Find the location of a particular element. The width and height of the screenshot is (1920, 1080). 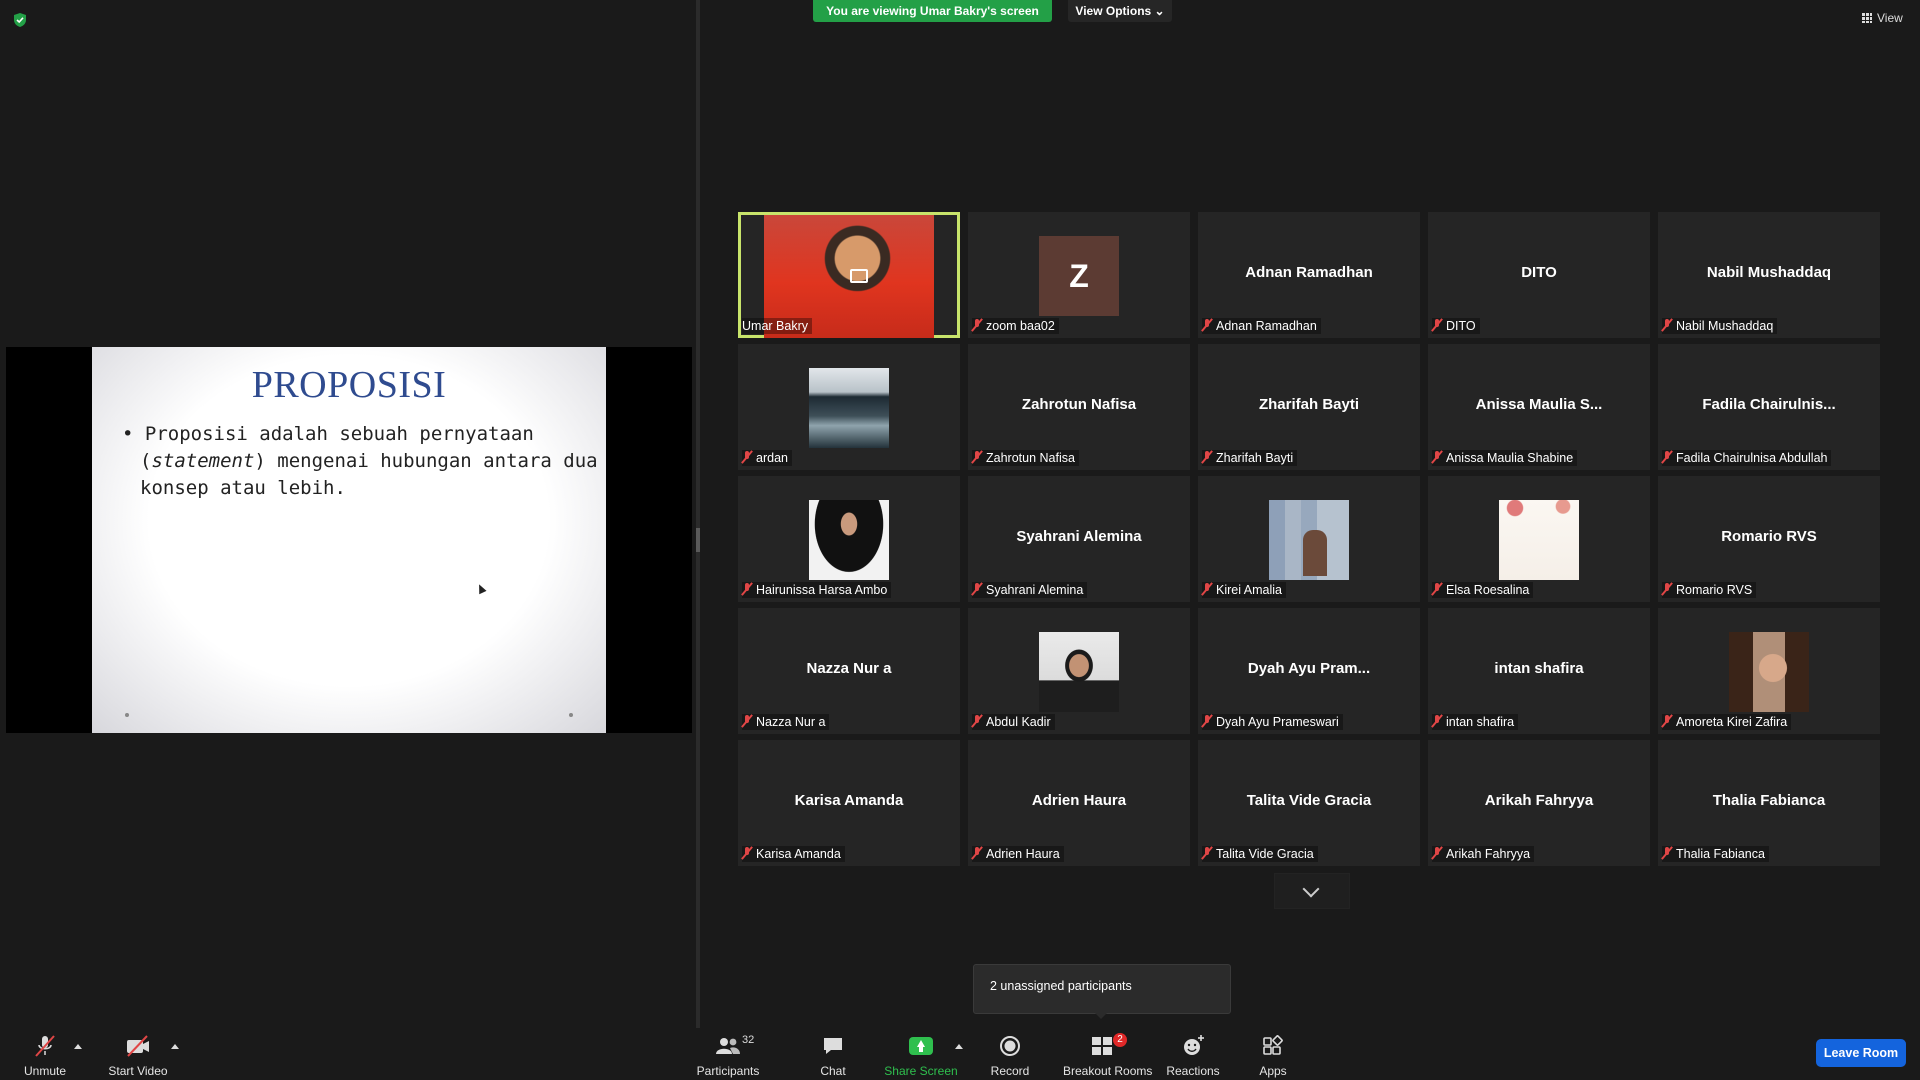

slide-title: PROPOSISI is located at coordinates (349, 385).